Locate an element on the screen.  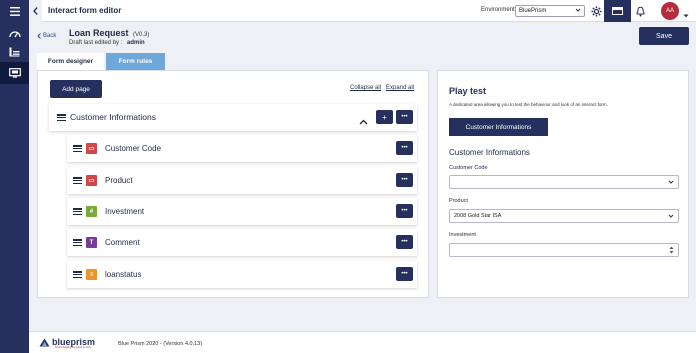
section-more-button: ••• is located at coordinates (404, 117).